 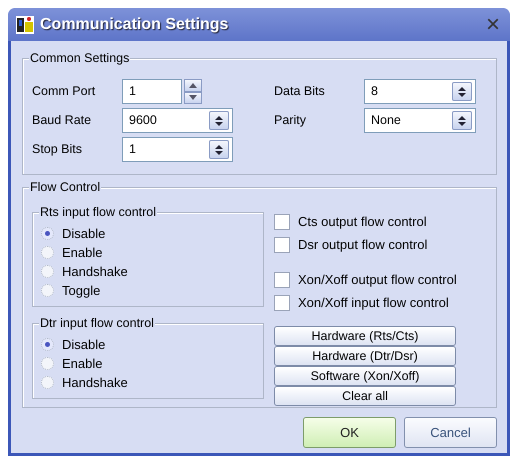 I want to click on checkbox-label: Dsr output flow control, so click(x=363, y=245).